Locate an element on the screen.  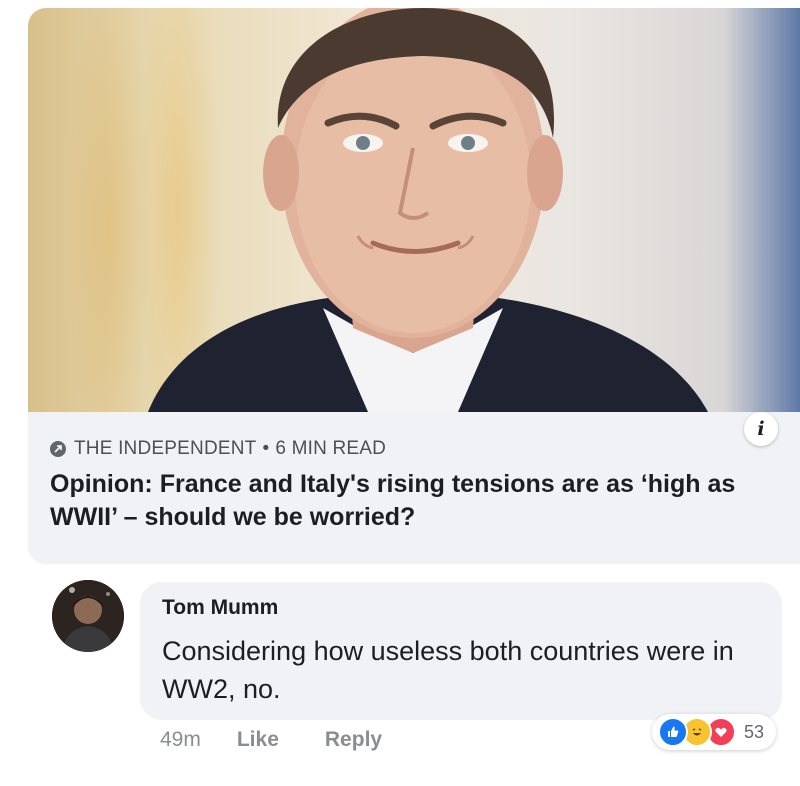
reaction-count: 53 is located at coordinates (754, 731).